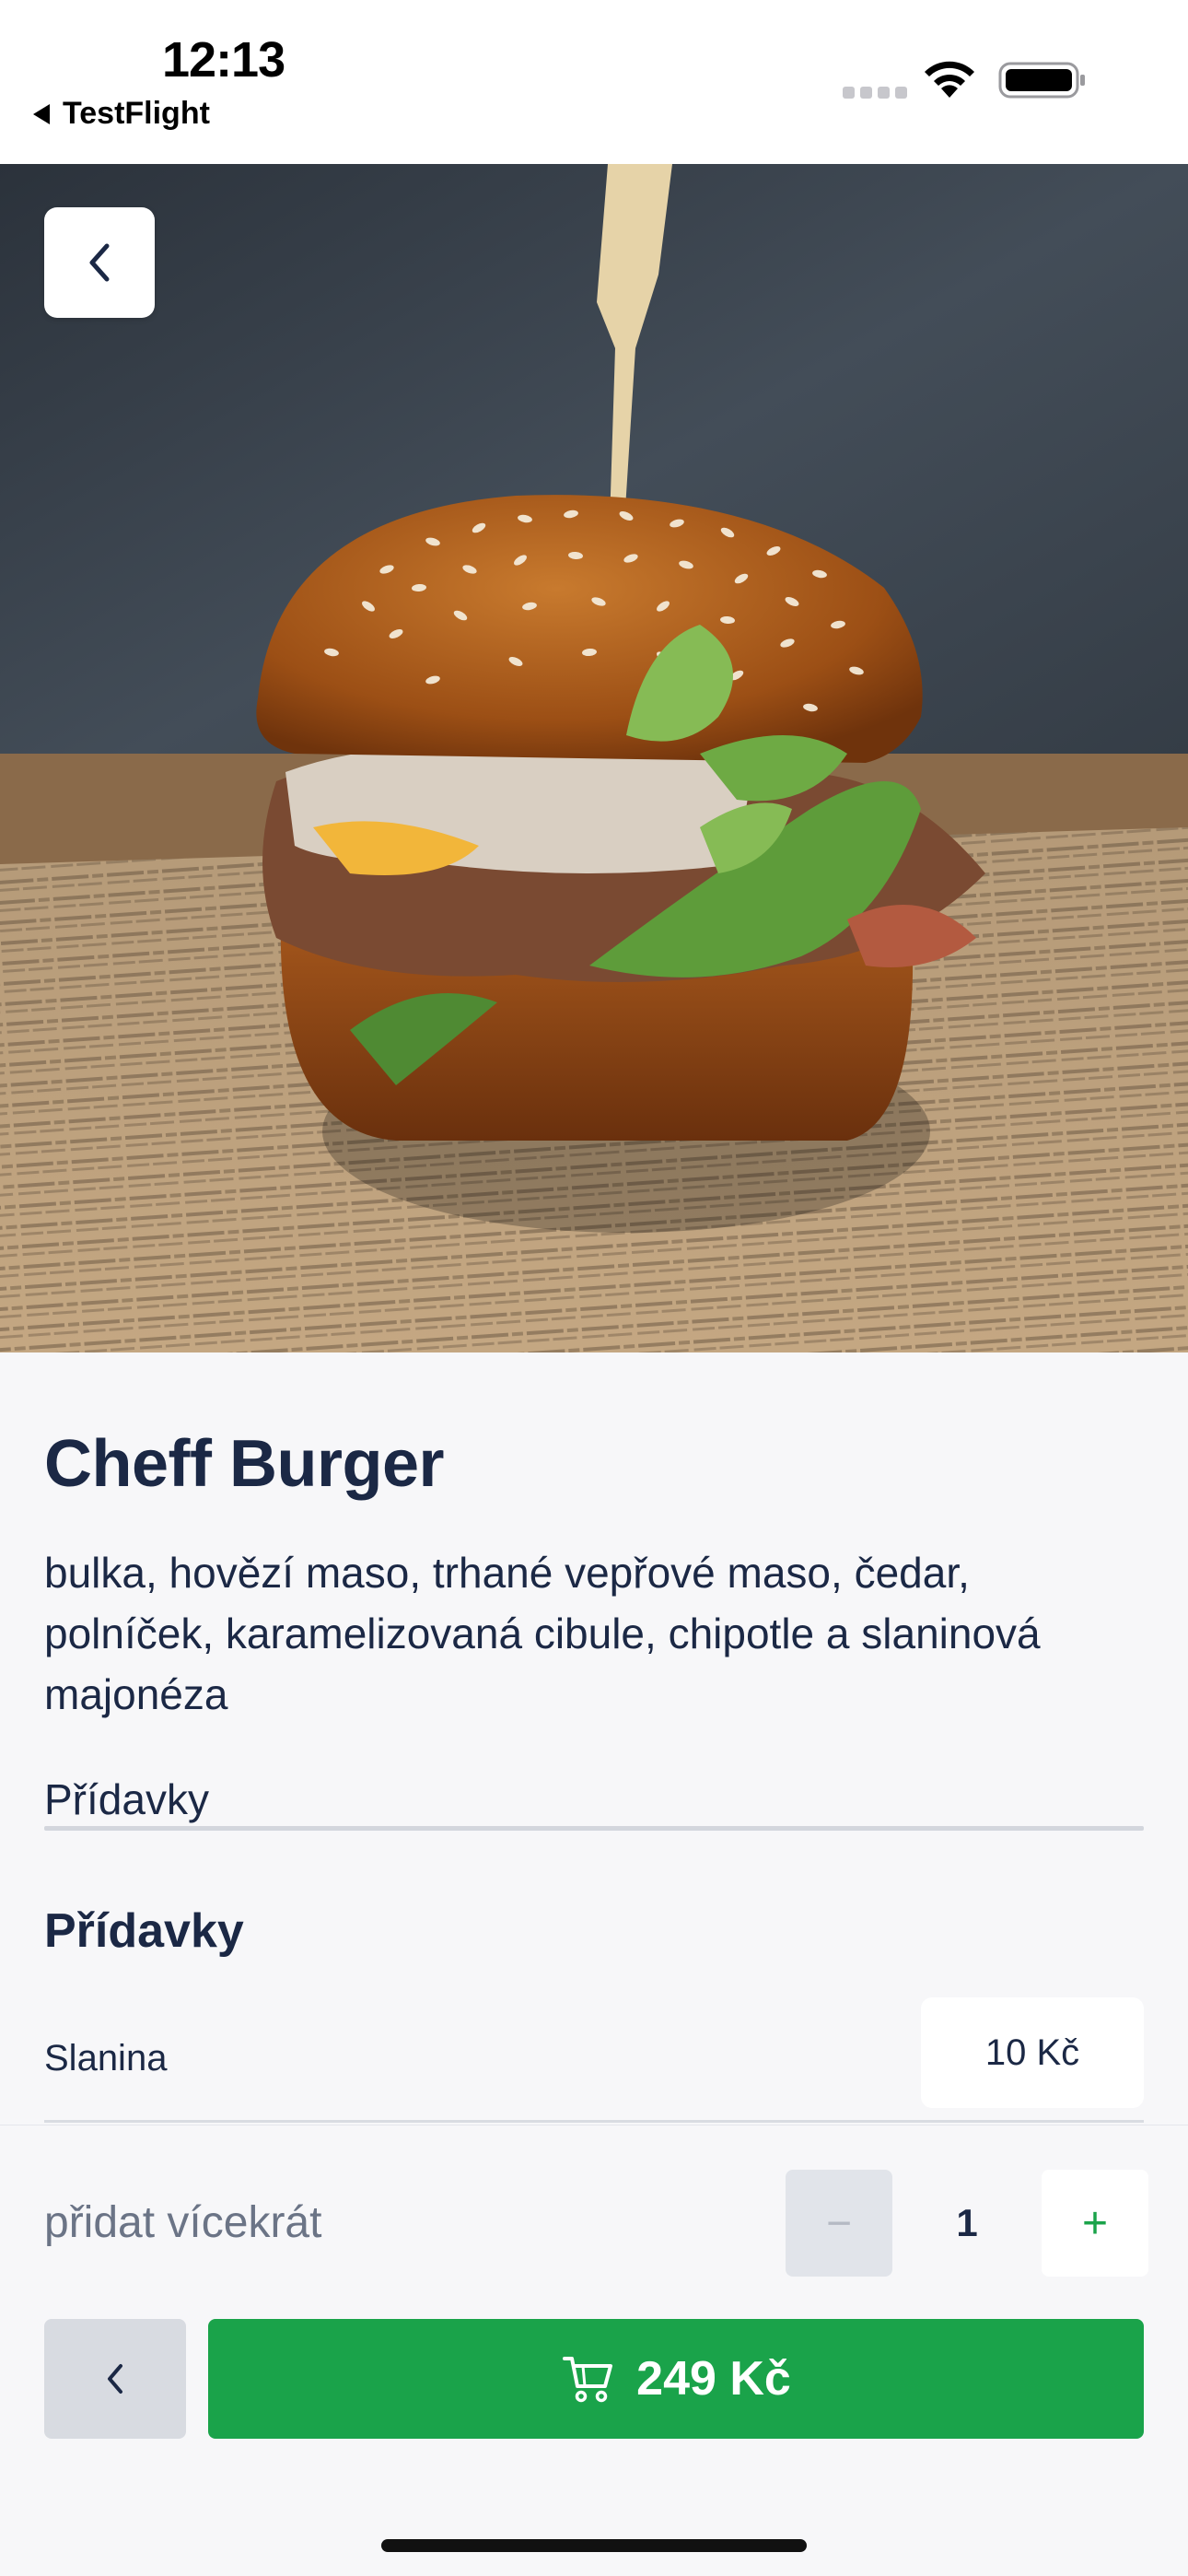 The image size is (1188, 2576). I want to click on quantity-label: přidat vícekrát, so click(183, 2222).